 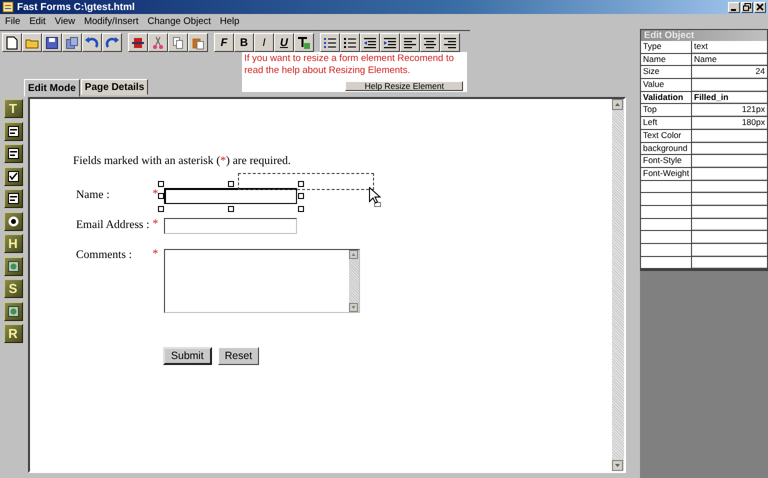 What do you see at coordinates (8, 7) in the screenshot?
I see `app-icon` at bounding box center [8, 7].